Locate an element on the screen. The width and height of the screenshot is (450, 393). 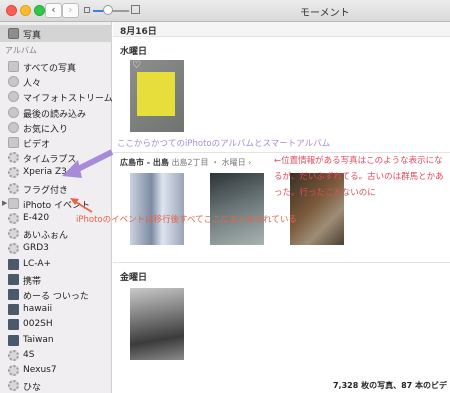
annotation-orange: iPhotoのイベントは移行後すべてここにまとめられている is located at coordinates (186, 220).